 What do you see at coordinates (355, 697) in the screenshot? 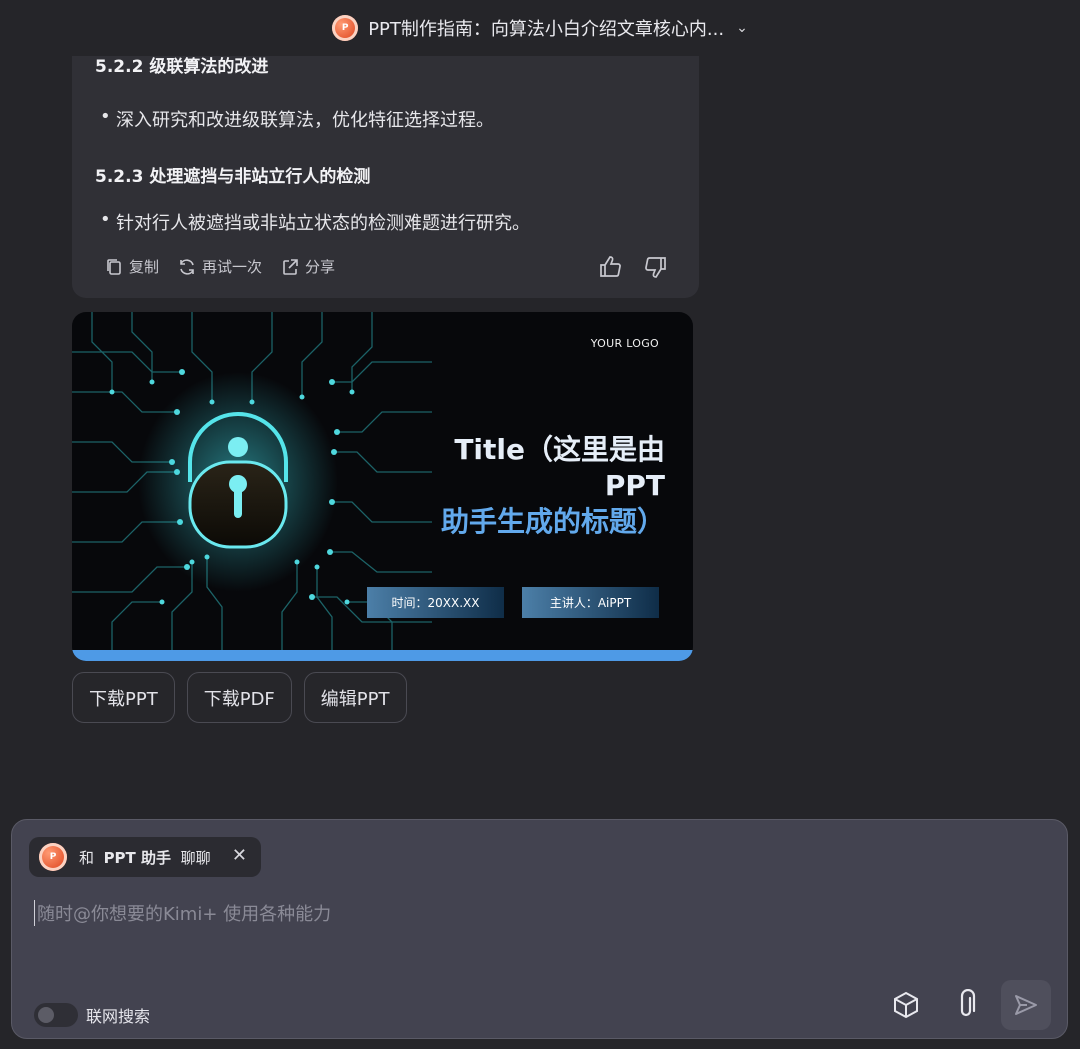
I see `edit-ppt-button: 编辑PPT` at bounding box center [355, 697].